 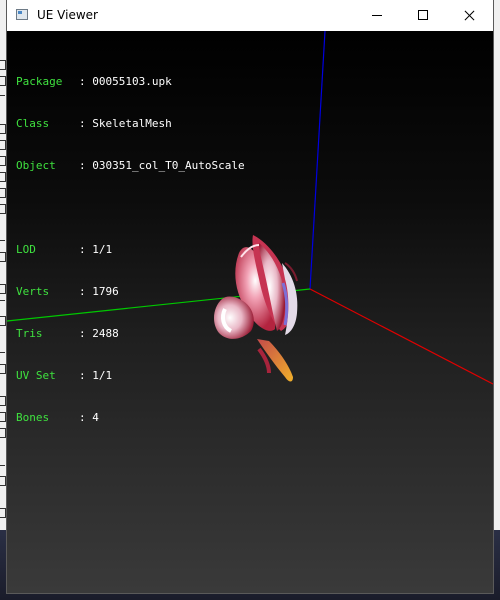 What do you see at coordinates (67, 15) in the screenshot?
I see `window-title: UE Viewer` at bounding box center [67, 15].